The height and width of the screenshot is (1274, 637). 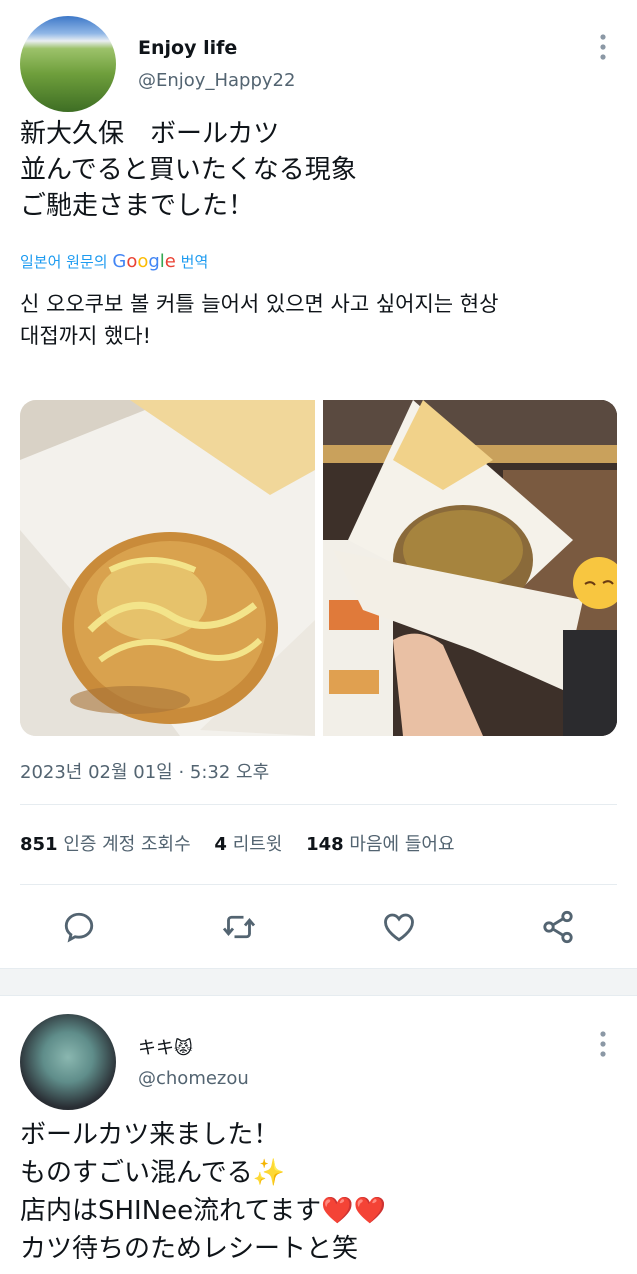 I want to click on reply-text-line: カツ待ちのためレシートと笑, so click(x=189, y=1249).